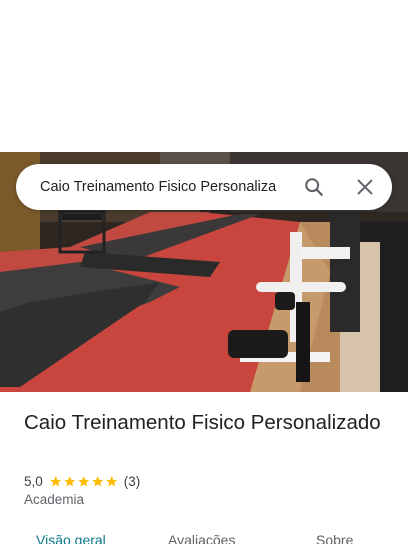 The width and height of the screenshot is (408, 544). What do you see at coordinates (334, 538) in the screenshot?
I see `tab-about: Sobre` at bounding box center [334, 538].